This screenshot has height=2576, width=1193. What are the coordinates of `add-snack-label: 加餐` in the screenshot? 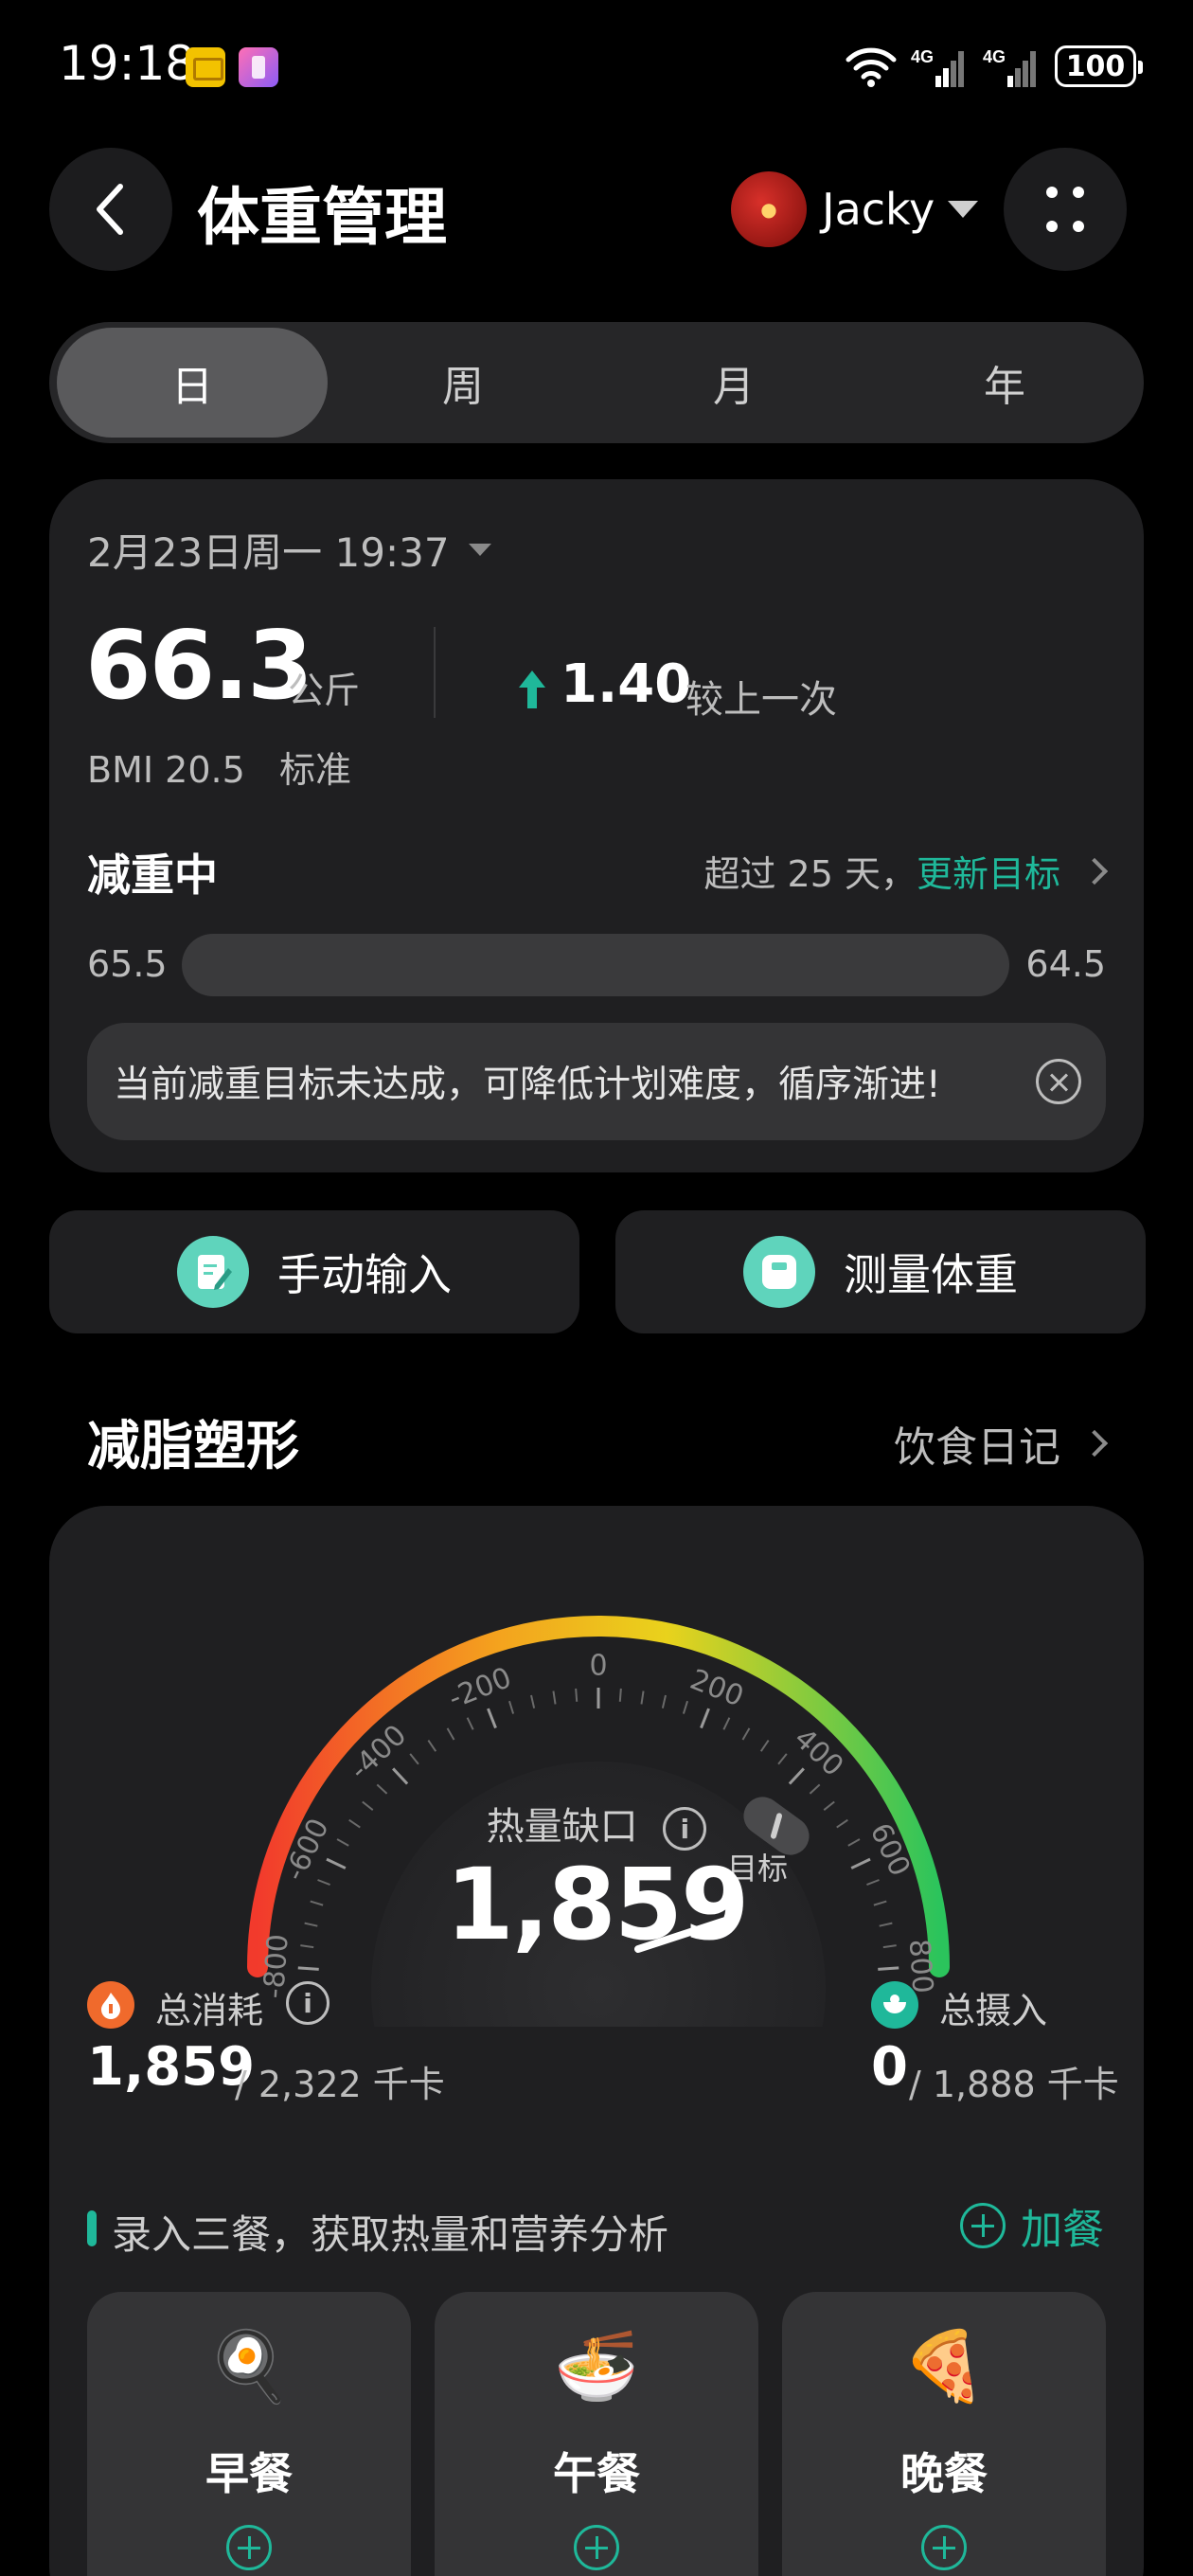 It's located at (1062, 2230).